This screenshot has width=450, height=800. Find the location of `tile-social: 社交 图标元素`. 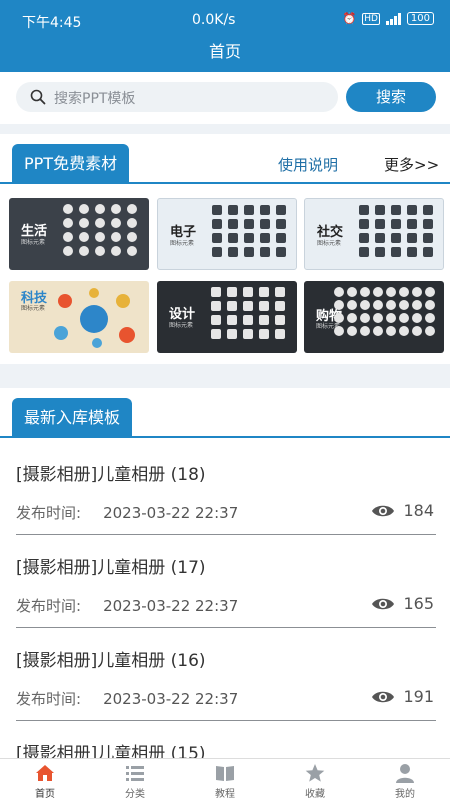

tile-social: 社交 图标元素 is located at coordinates (374, 234).